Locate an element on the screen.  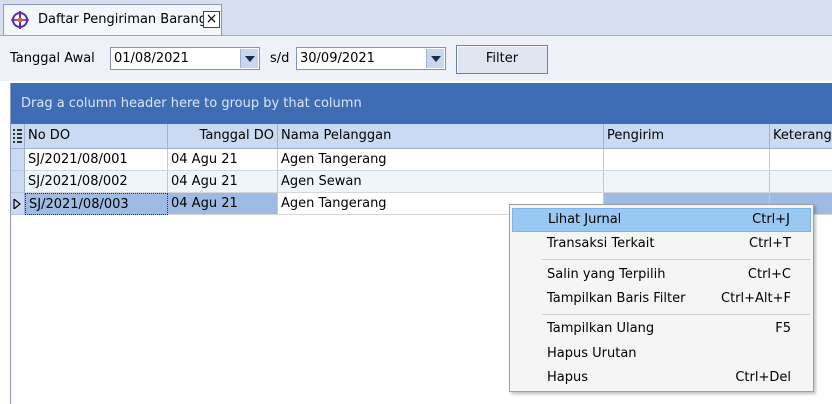
menu-item-label: Hapus is located at coordinates (568, 377).